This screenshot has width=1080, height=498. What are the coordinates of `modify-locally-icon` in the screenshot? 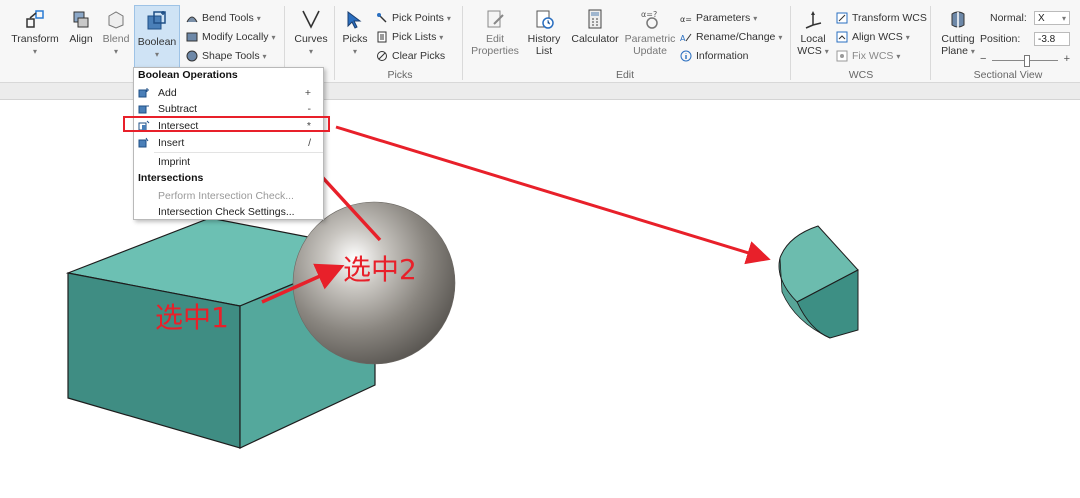 It's located at (192, 37).